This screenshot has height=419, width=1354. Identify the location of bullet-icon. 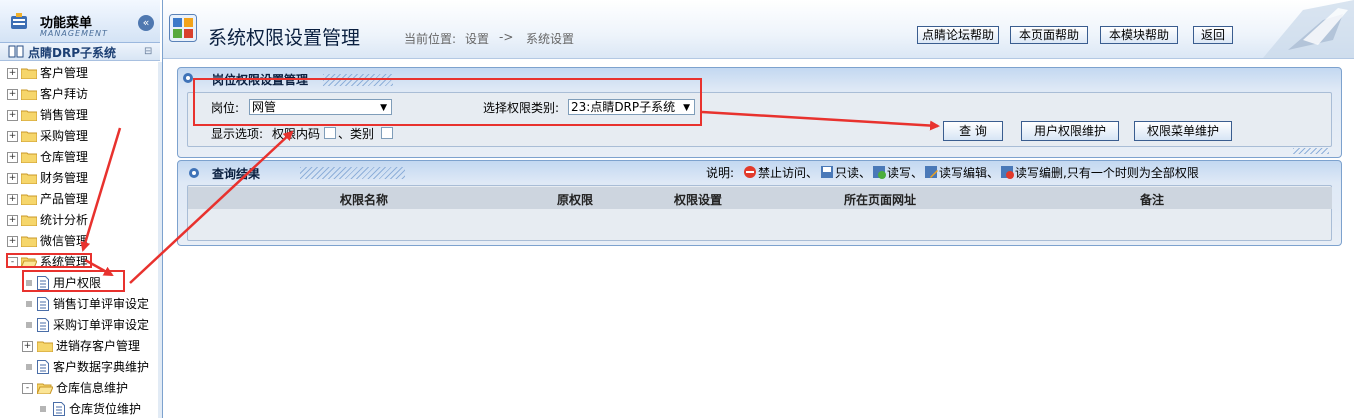
(194, 173).